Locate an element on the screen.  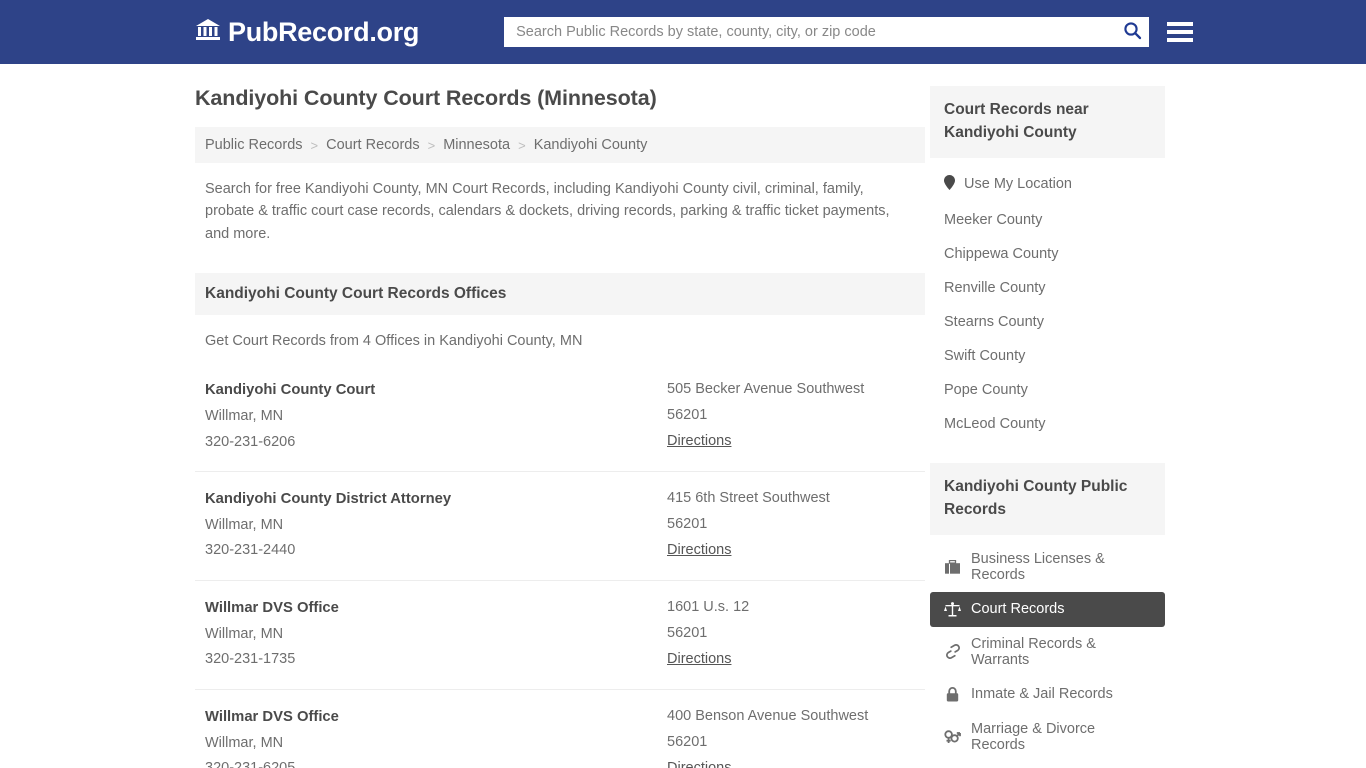
search-container is located at coordinates (827, 32).